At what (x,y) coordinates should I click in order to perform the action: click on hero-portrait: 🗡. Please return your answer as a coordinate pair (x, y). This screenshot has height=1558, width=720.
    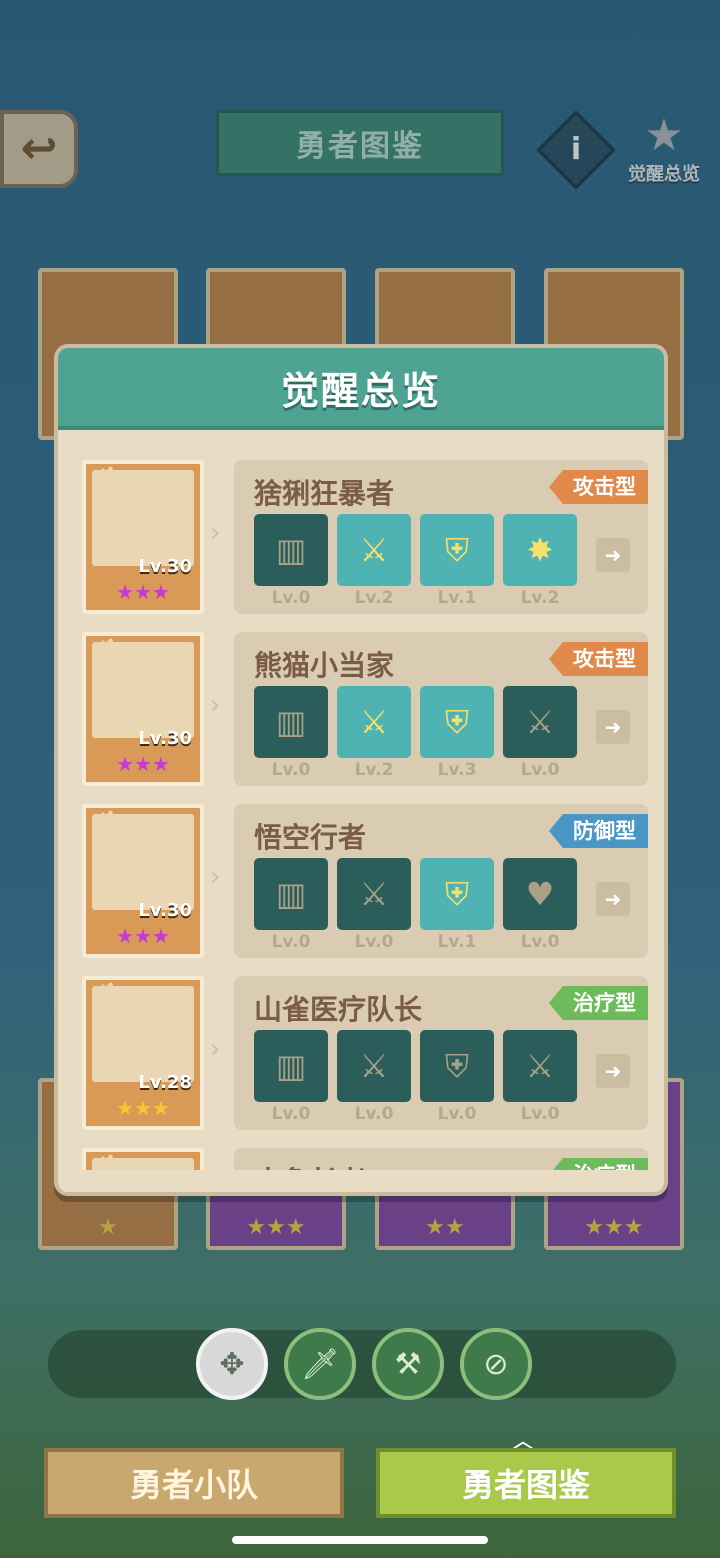
    Looking at the image, I should click on (143, 1159).